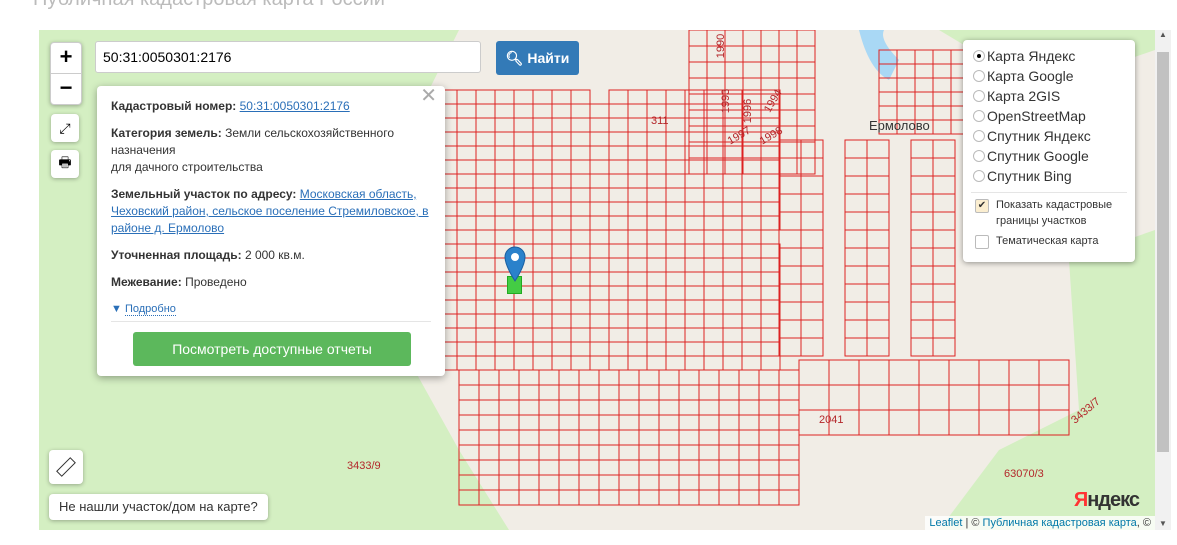  I want to click on not-found-button: Не нашли участок/дом на карте?, so click(158, 507).